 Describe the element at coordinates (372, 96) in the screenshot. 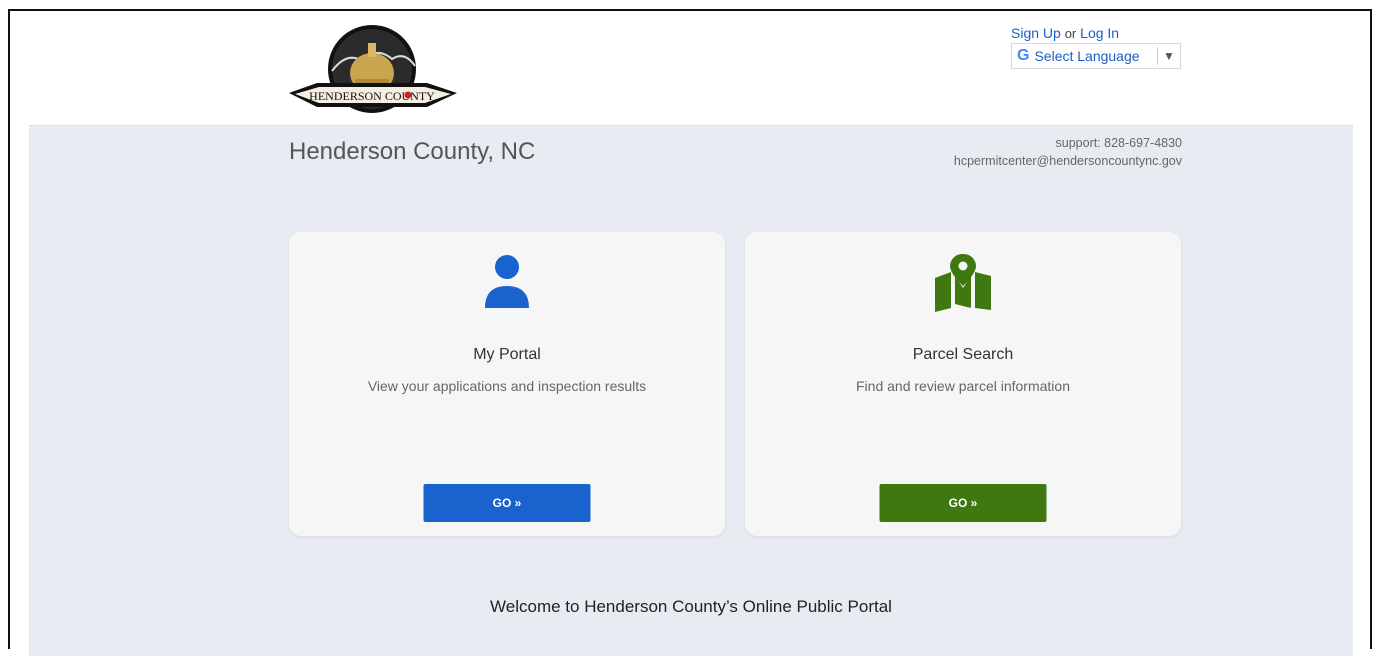

I see `svg-text: HENDERSON COUNTY` at that location.